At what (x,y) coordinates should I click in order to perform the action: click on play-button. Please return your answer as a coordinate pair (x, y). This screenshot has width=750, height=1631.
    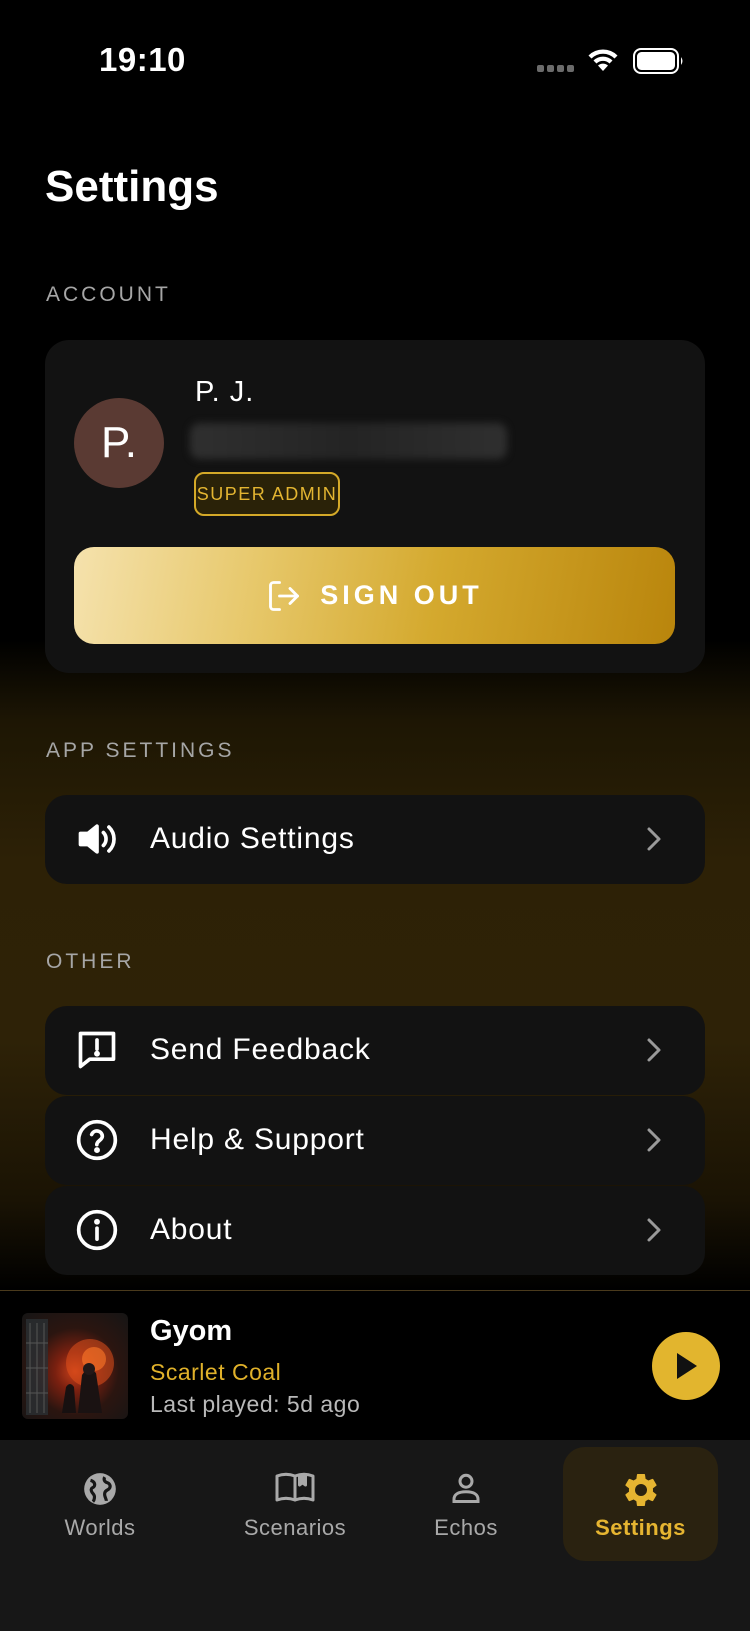
    Looking at the image, I should click on (686, 1366).